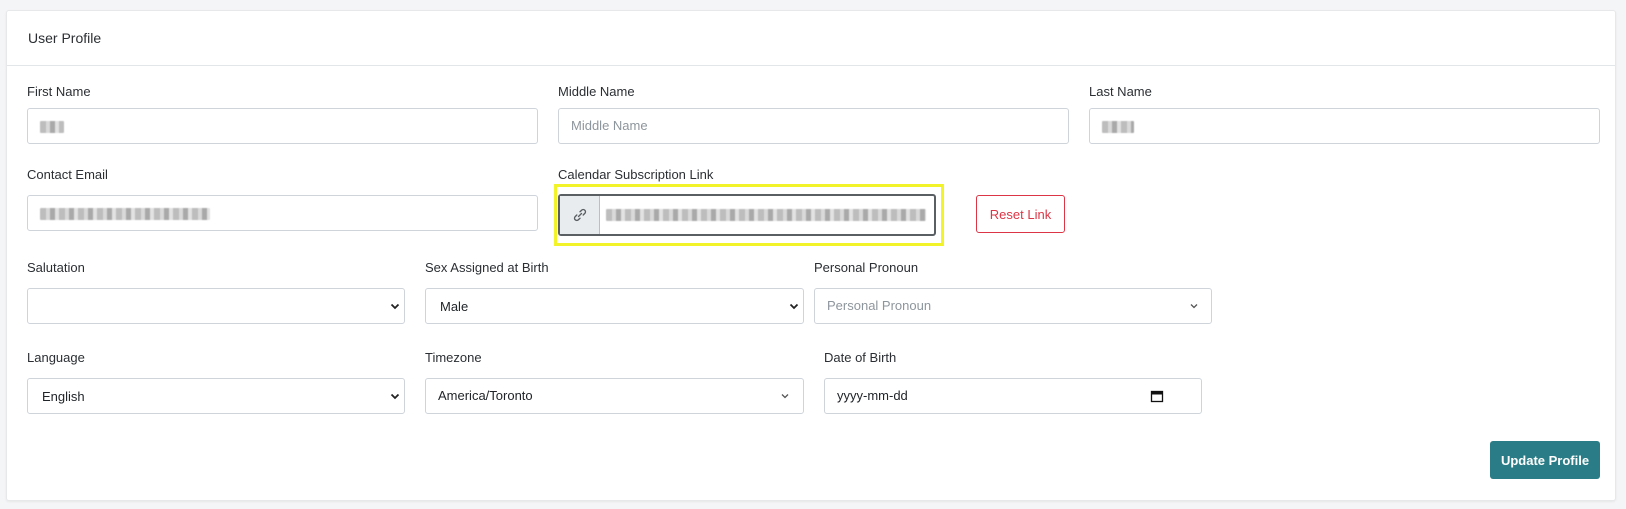 The width and height of the screenshot is (1626, 509). I want to click on timezone-select: America/Toronto, so click(614, 396).